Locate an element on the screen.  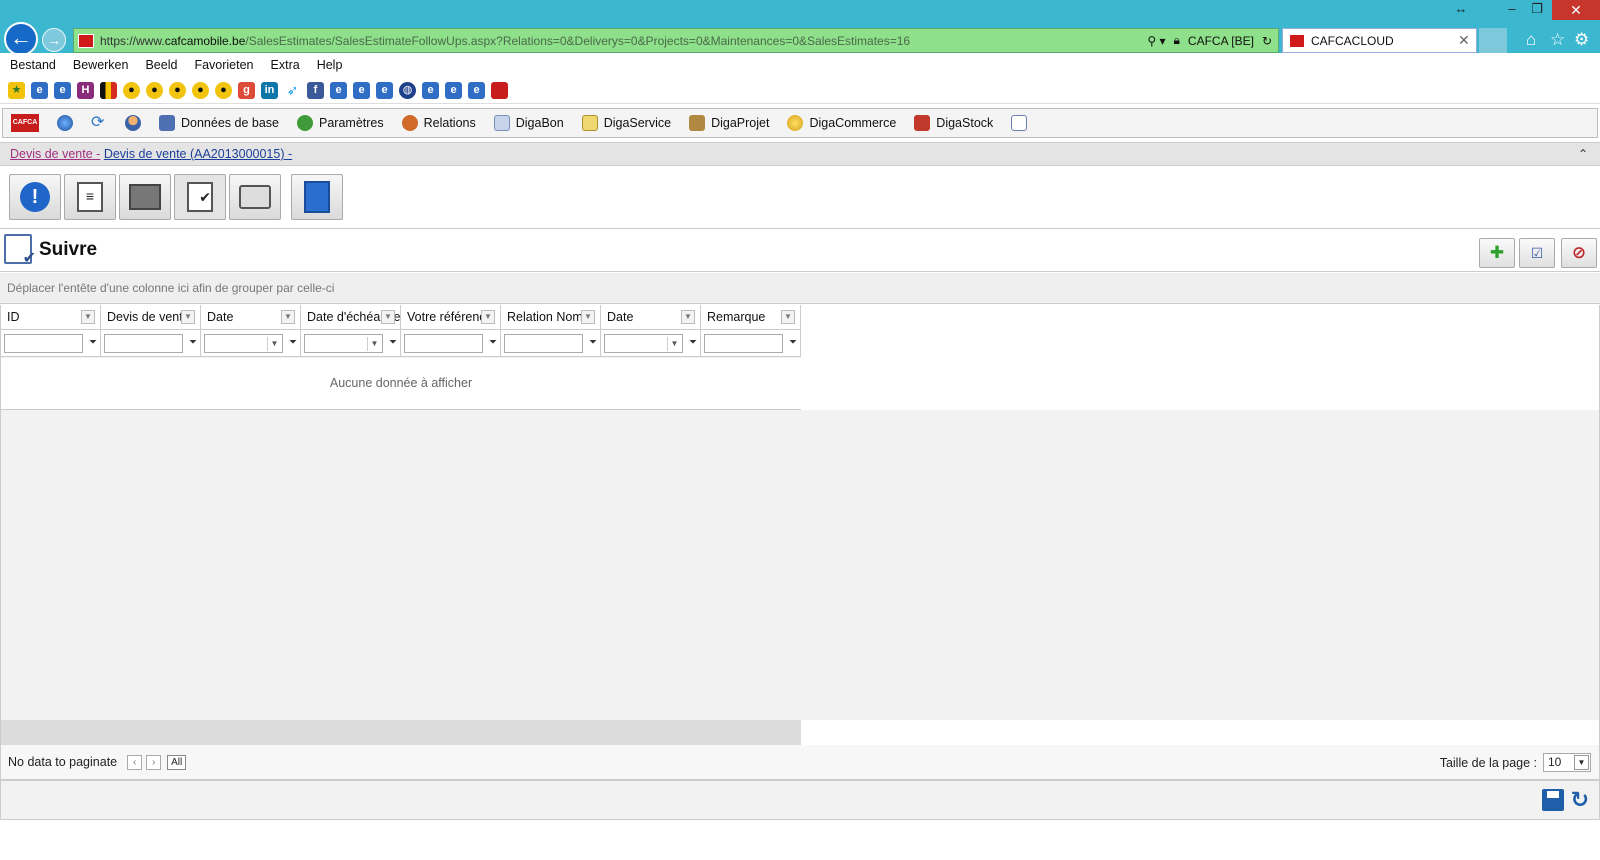
print-button is located at coordinates (255, 197).